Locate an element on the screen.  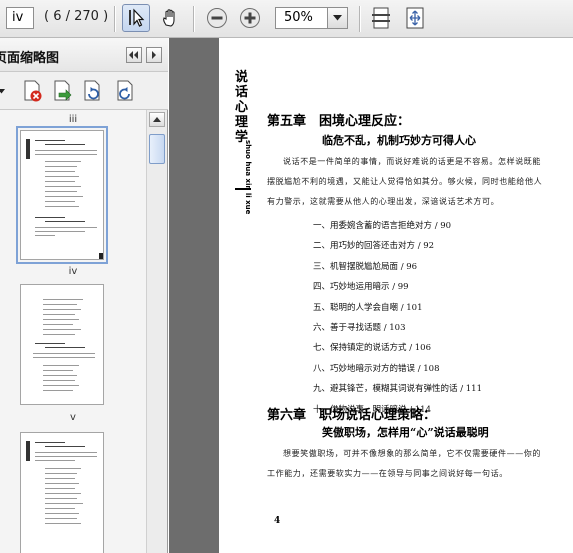
double-chevron-left-icon is located at coordinates (133, 55).